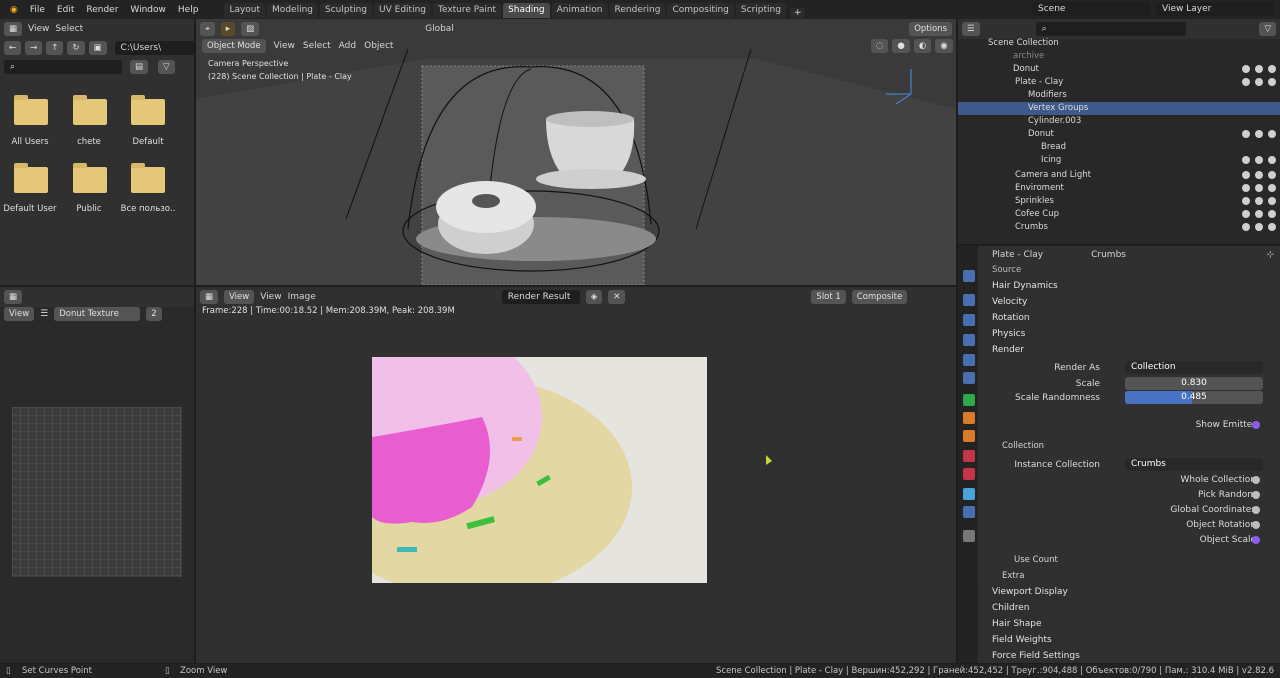 The height and width of the screenshot is (678, 1280). I want to click on material-tab-icon, so click(969, 512).